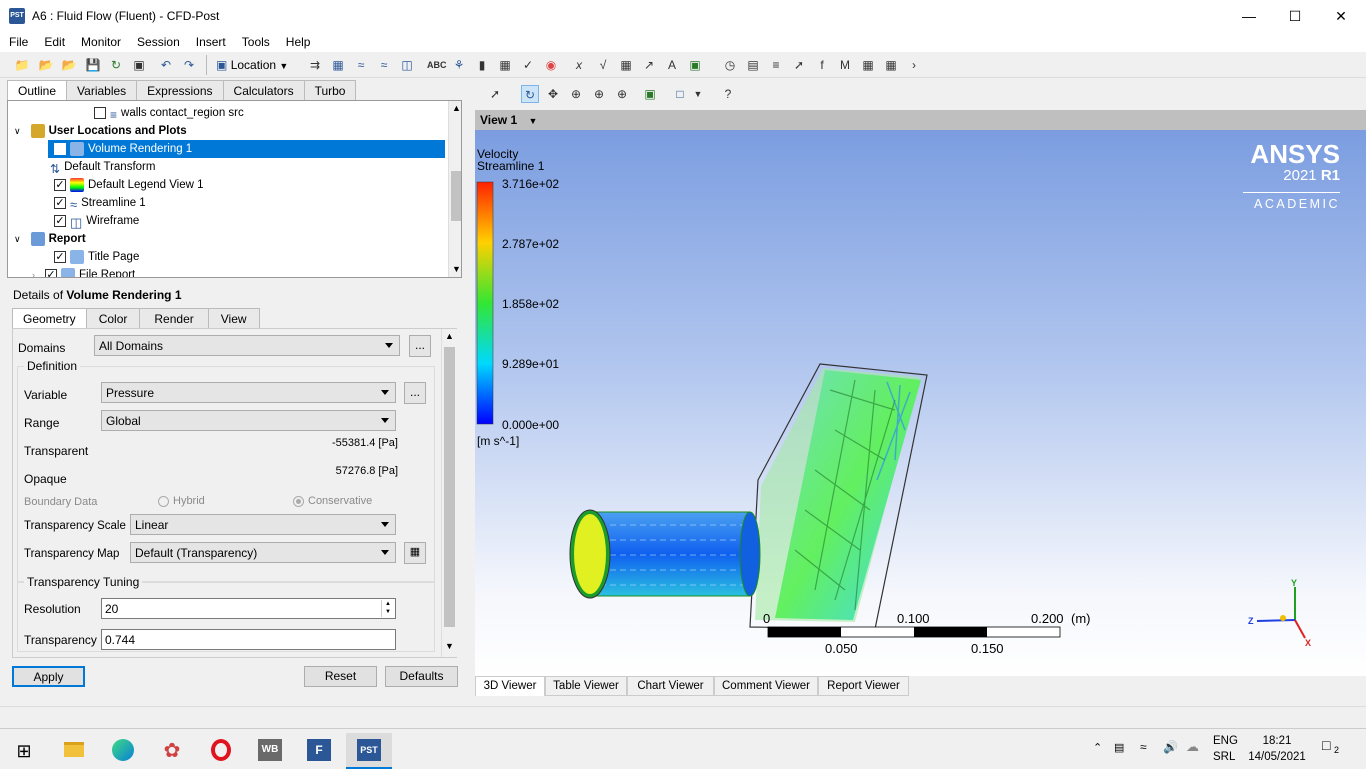 The image size is (1366, 769). Describe the element at coordinates (868, 65) in the screenshot. I see `mesh-calculator-icon: ▦` at that location.